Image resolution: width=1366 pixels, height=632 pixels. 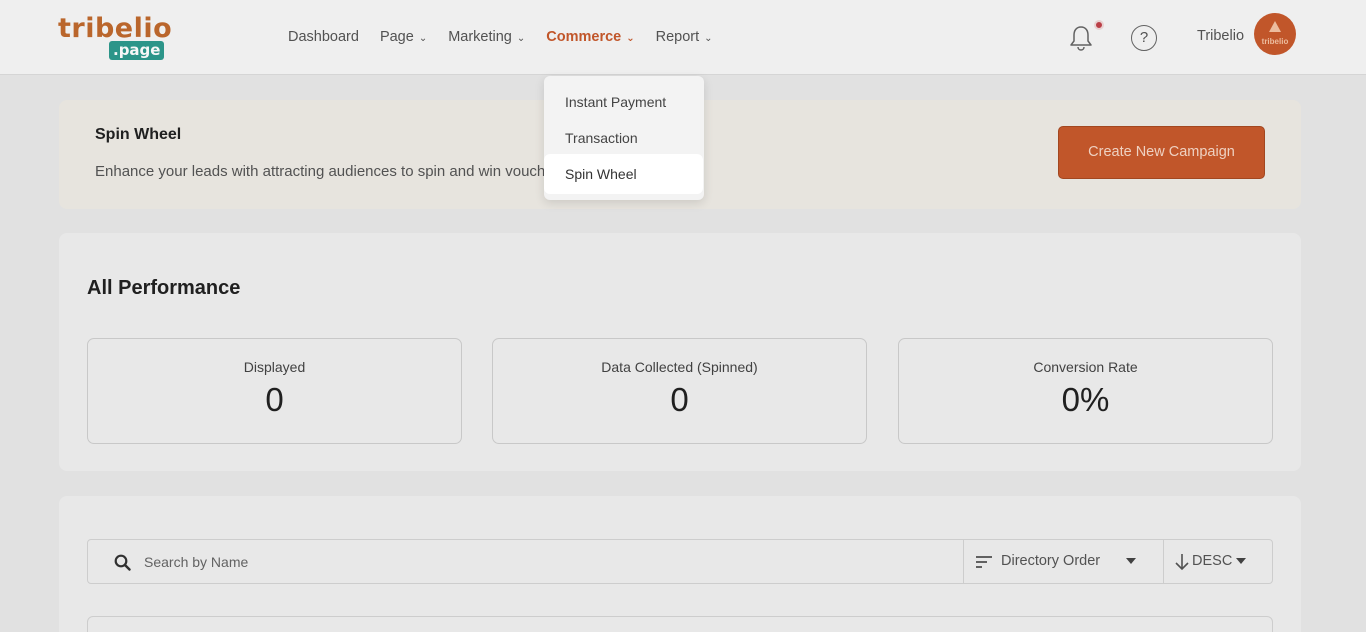 I want to click on tribelio-logo: tribelio .page, so click(x=115, y=38).